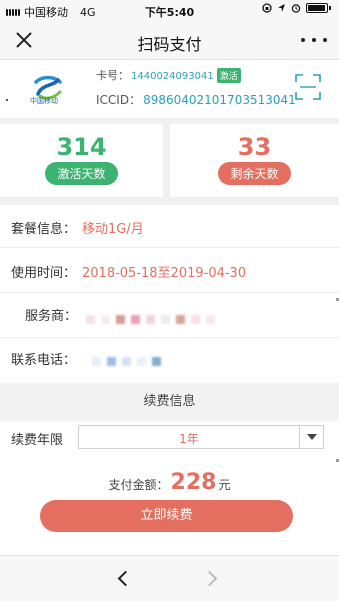  Describe the element at coordinates (44, 360) in the screenshot. I see `phone-label: 联系电话：` at that location.